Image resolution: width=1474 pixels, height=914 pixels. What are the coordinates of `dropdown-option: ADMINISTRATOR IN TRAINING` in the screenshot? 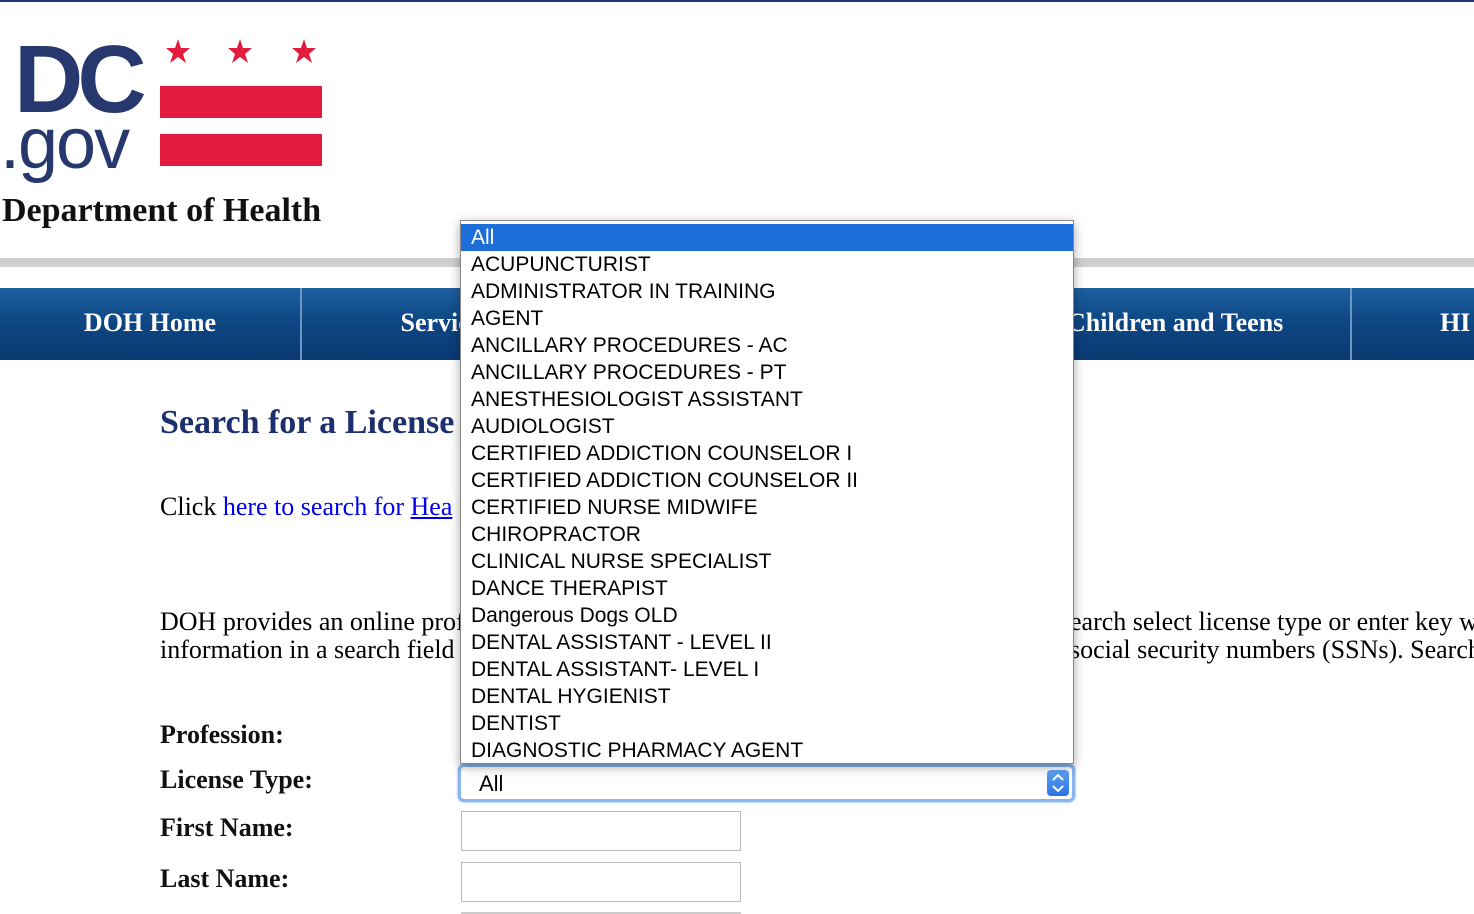 It's located at (767, 291).